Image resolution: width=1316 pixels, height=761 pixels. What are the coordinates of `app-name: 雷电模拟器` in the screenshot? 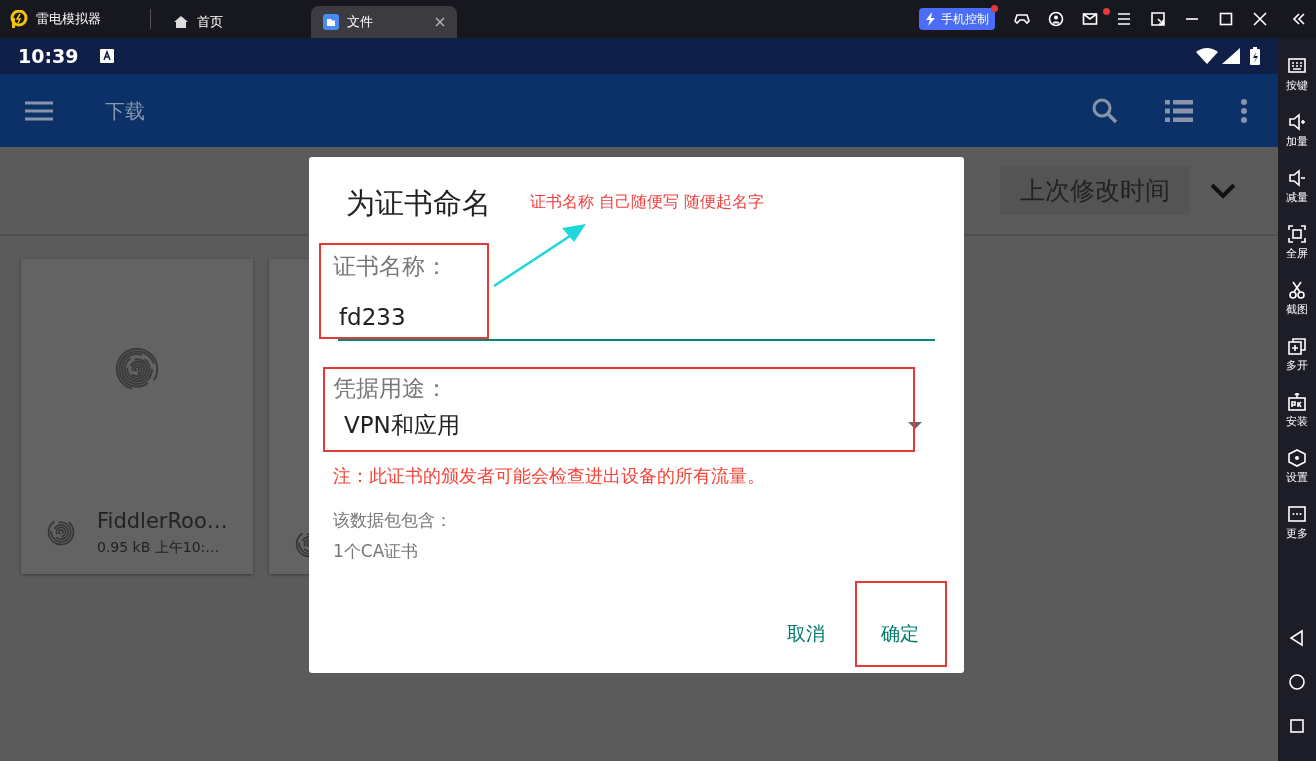 It's located at (68, 19).